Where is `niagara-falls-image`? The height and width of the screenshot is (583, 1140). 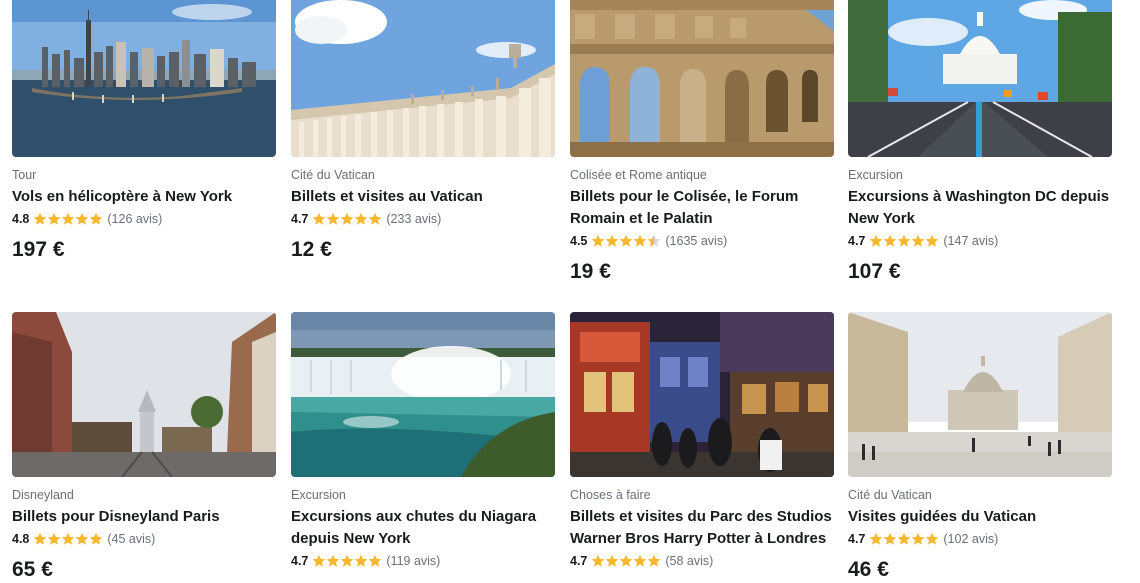 niagara-falls-image is located at coordinates (423, 394).